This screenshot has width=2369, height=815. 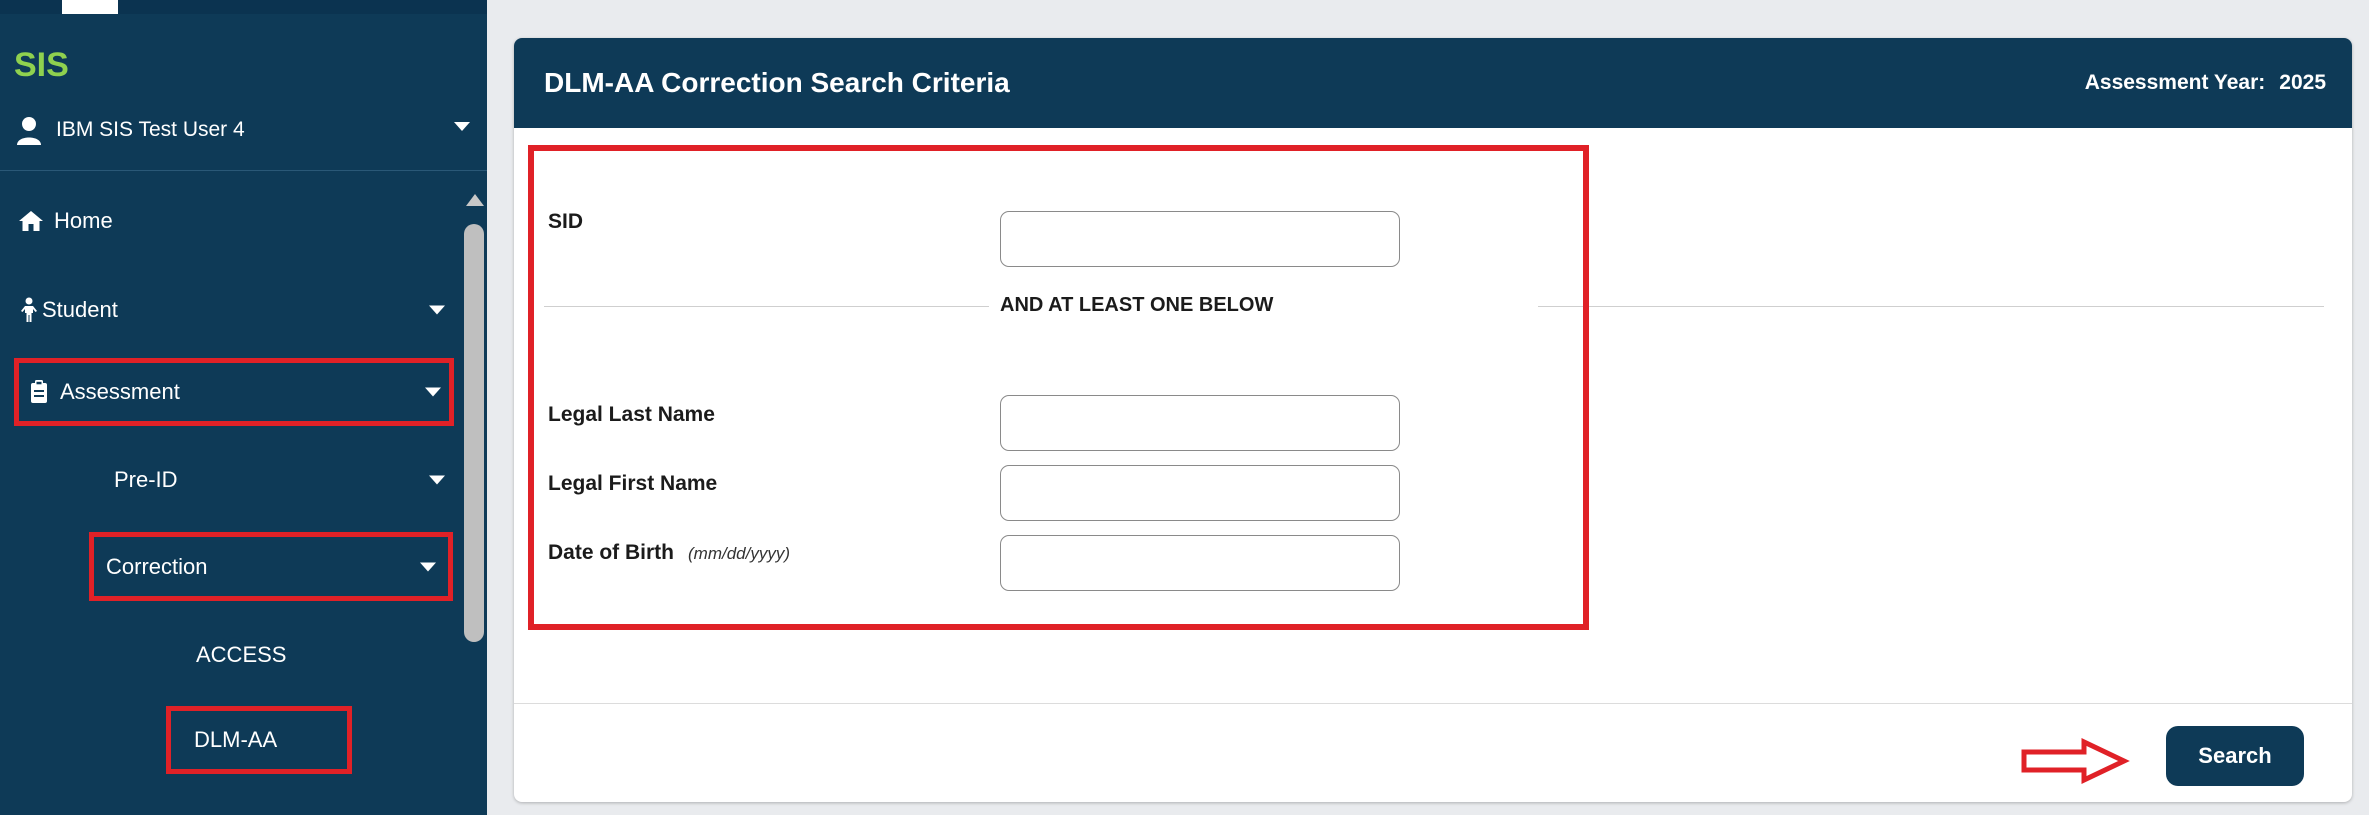 What do you see at coordinates (1931, 306) in the screenshot?
I see `divider-right` at bounding box center [1931, 306].